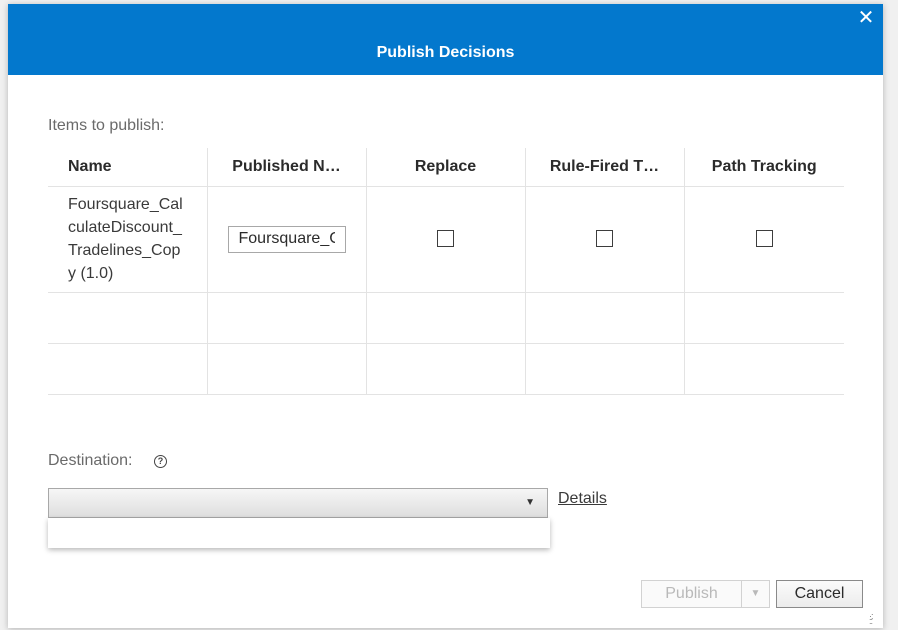 The width and height of the screenshot is (898, 630). Describe the element at coordinates (763, 167) in the screenshot. I see `column-header-path-tracking: Path Tracking` at that location.